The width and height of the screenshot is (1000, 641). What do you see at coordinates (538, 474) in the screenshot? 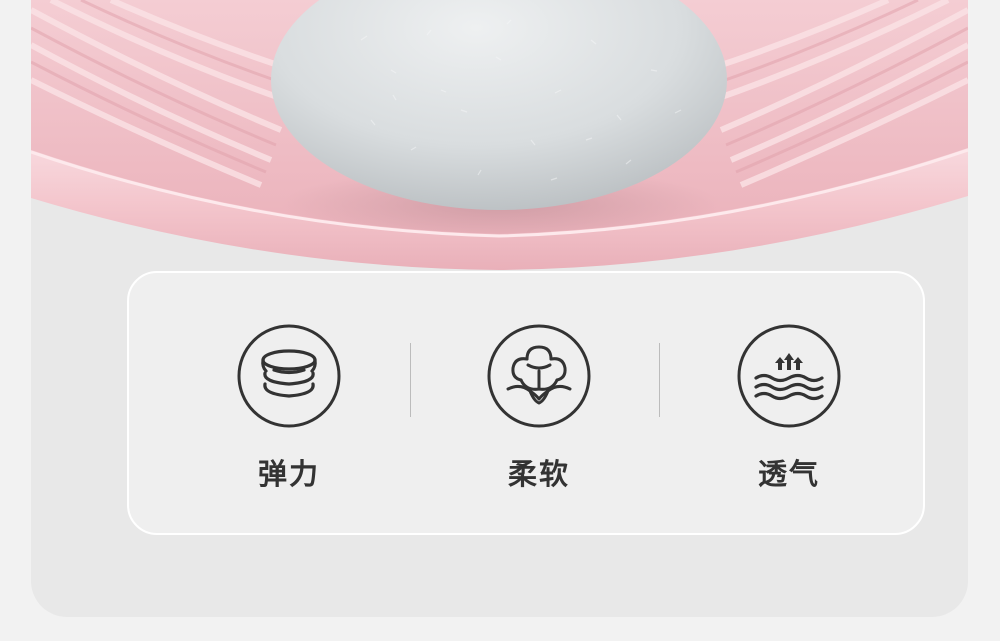
I see `feature-label: 柔软` at bounding box center [538, 474].